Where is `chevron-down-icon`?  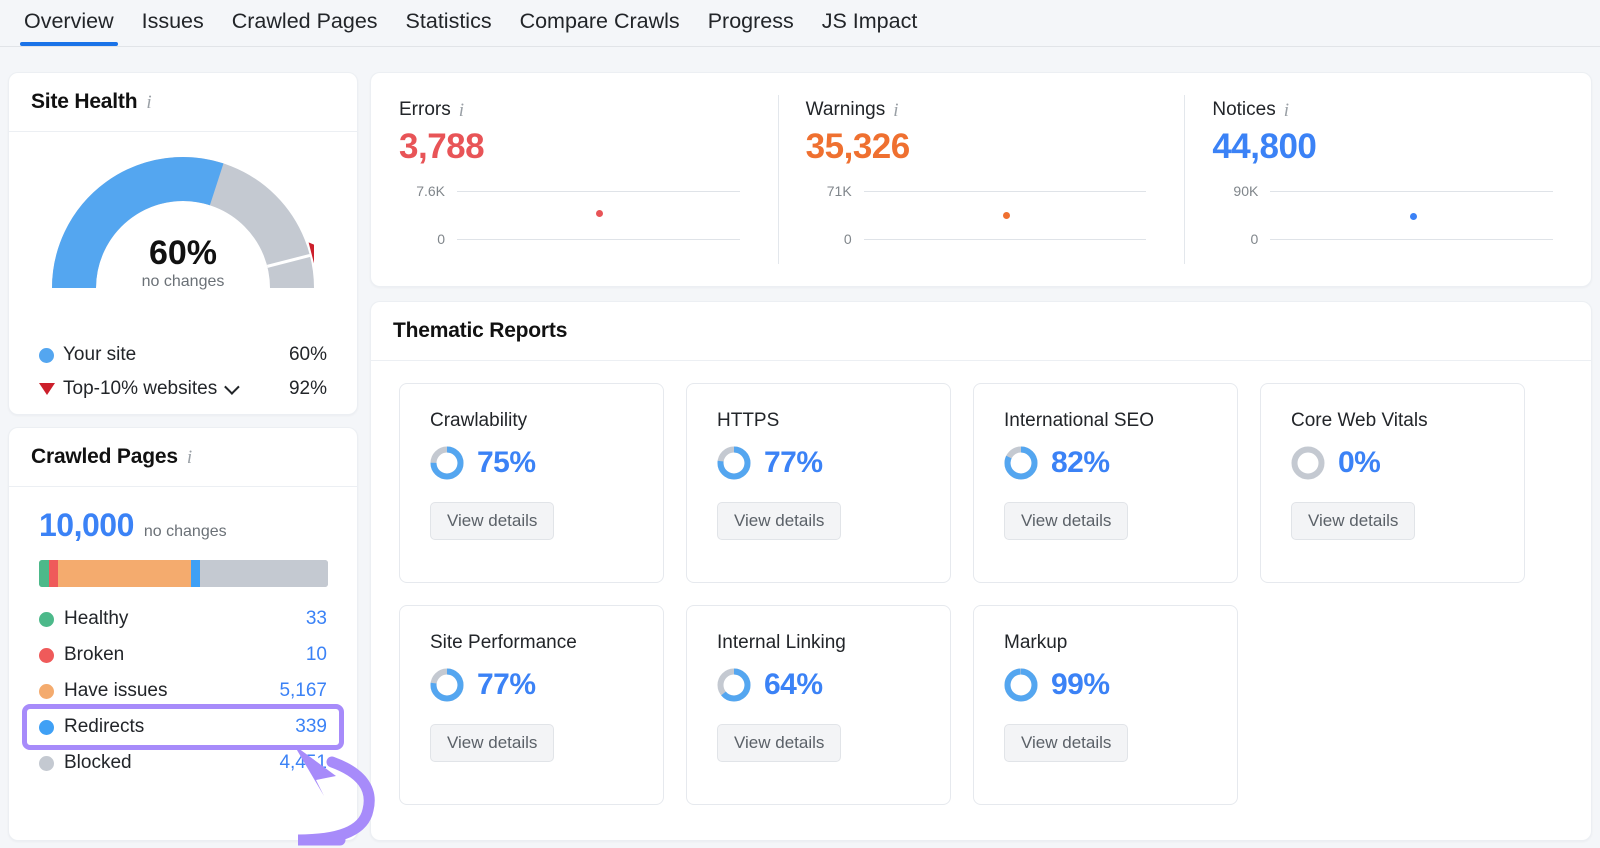 chevron-down-icon is located at coordinates (232, 387).